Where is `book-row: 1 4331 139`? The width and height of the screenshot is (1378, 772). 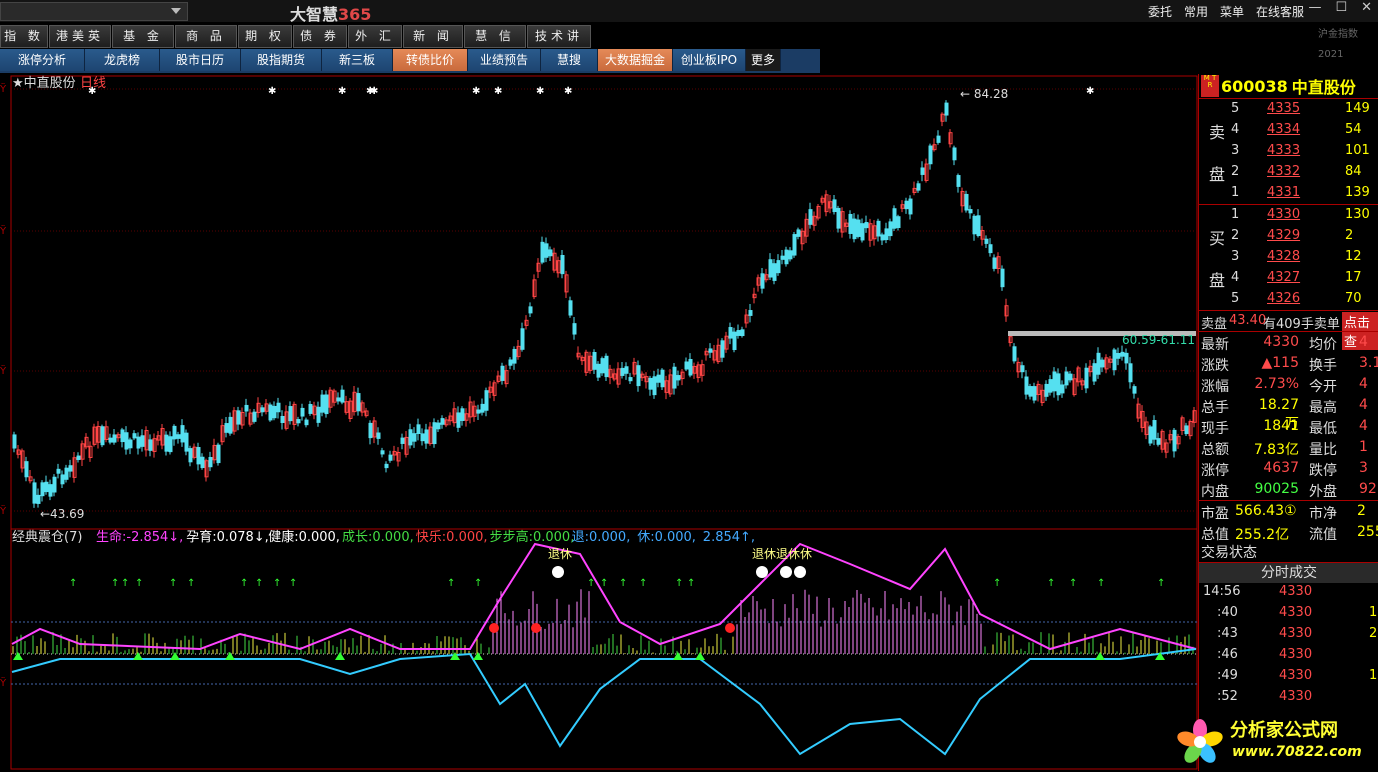
book-row: 1 4331 139 is located at coordinates (1303, 195).